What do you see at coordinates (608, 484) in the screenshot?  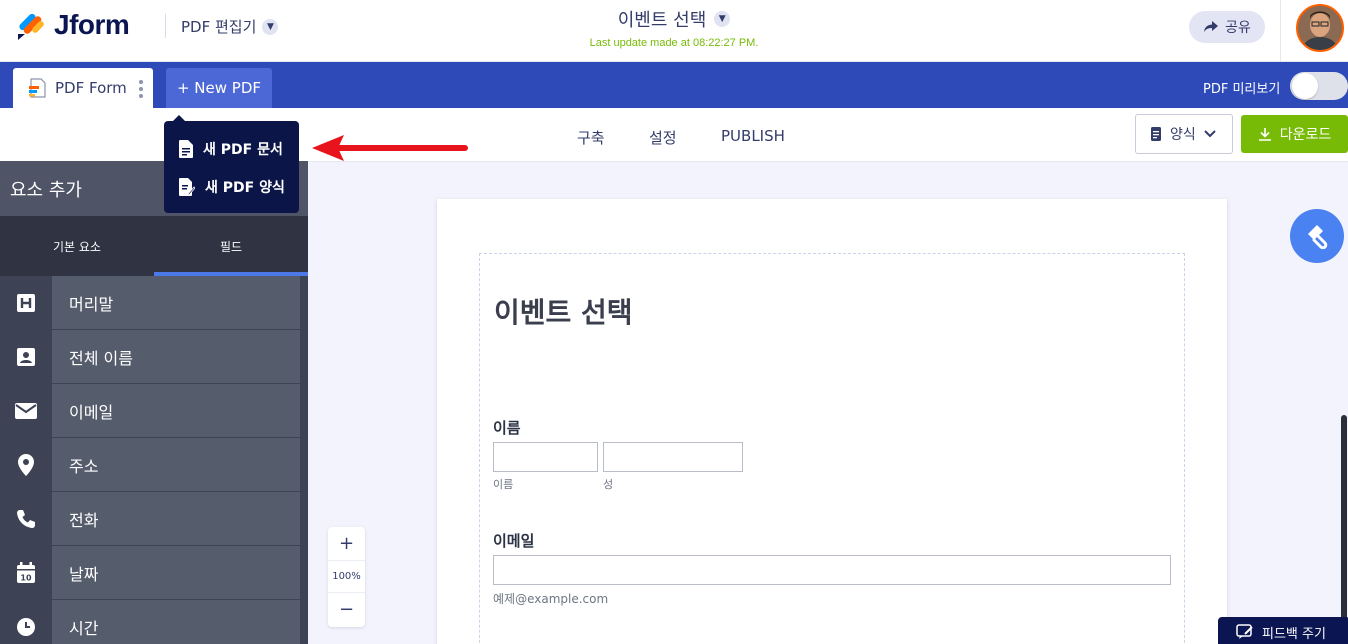 I see `last-name-sublabel: 성` at bounding box center [608, 484].